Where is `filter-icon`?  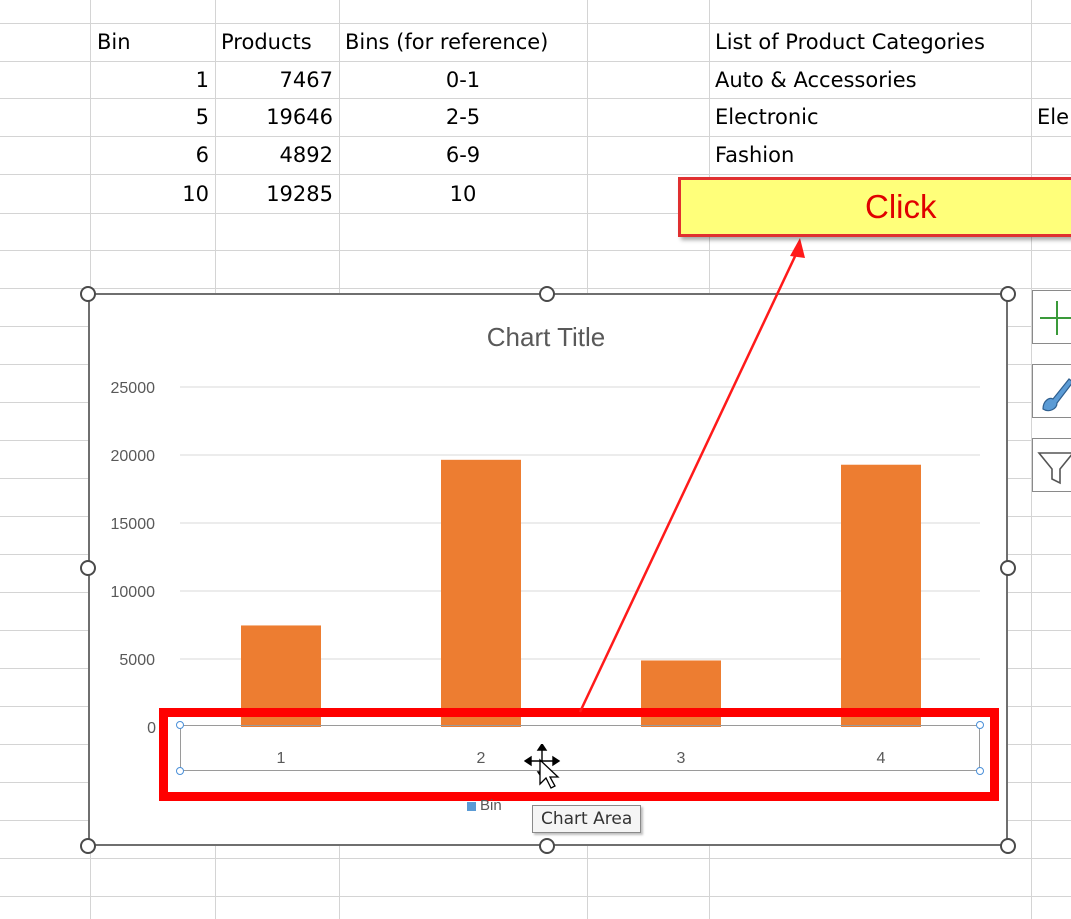 filter-icon is located at coordinates (1054, 468).